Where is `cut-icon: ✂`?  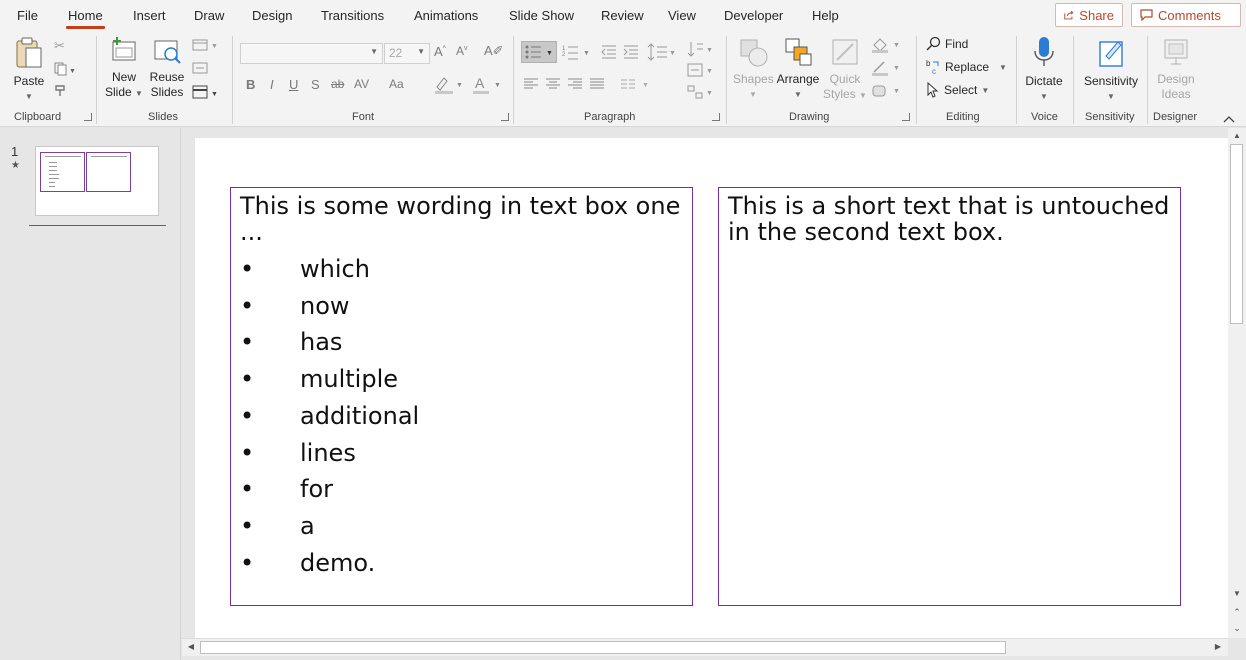 cut-icon: ✂ is located at coordinates (59, 46).